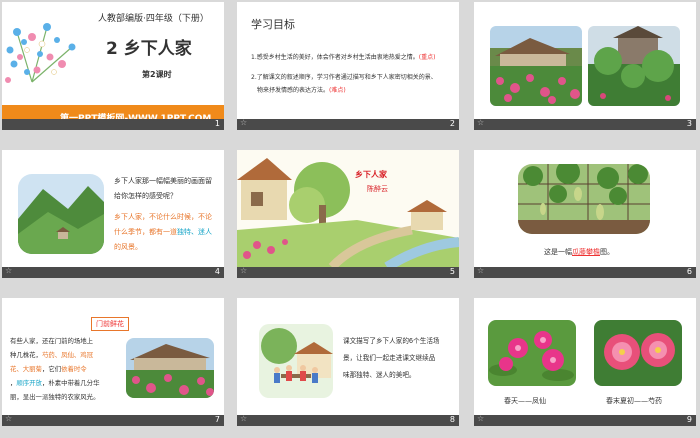 The image size is (700, 438). What do you see at coordinates (149, 49) in the screenshot?
I see `lesson-title: 2 乡下人家` at bounding box center [149, 49].